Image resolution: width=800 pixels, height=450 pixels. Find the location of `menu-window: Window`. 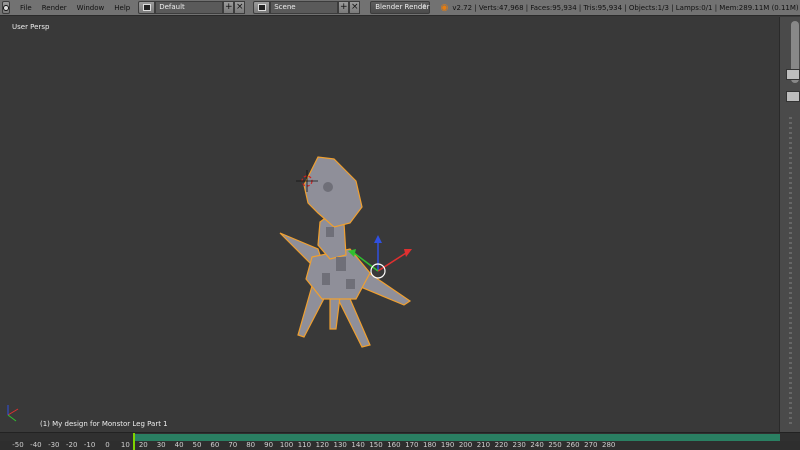

menu-window: Window is located at coordinates (91, 8).